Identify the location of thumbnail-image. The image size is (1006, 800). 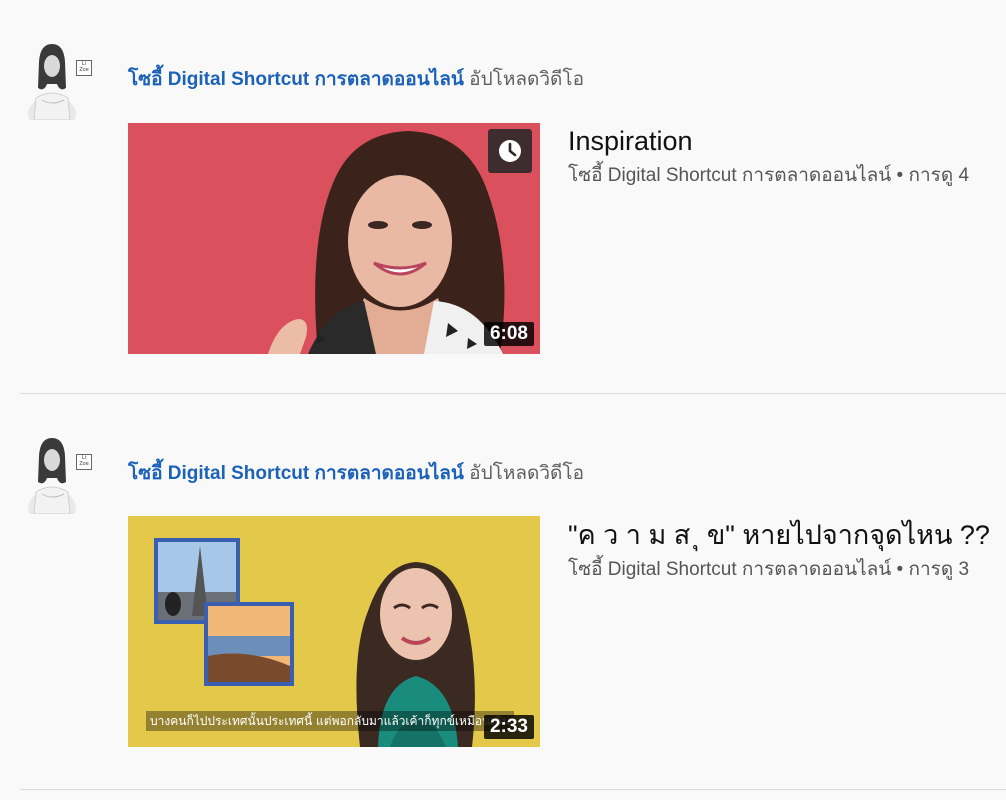
(334, 238).